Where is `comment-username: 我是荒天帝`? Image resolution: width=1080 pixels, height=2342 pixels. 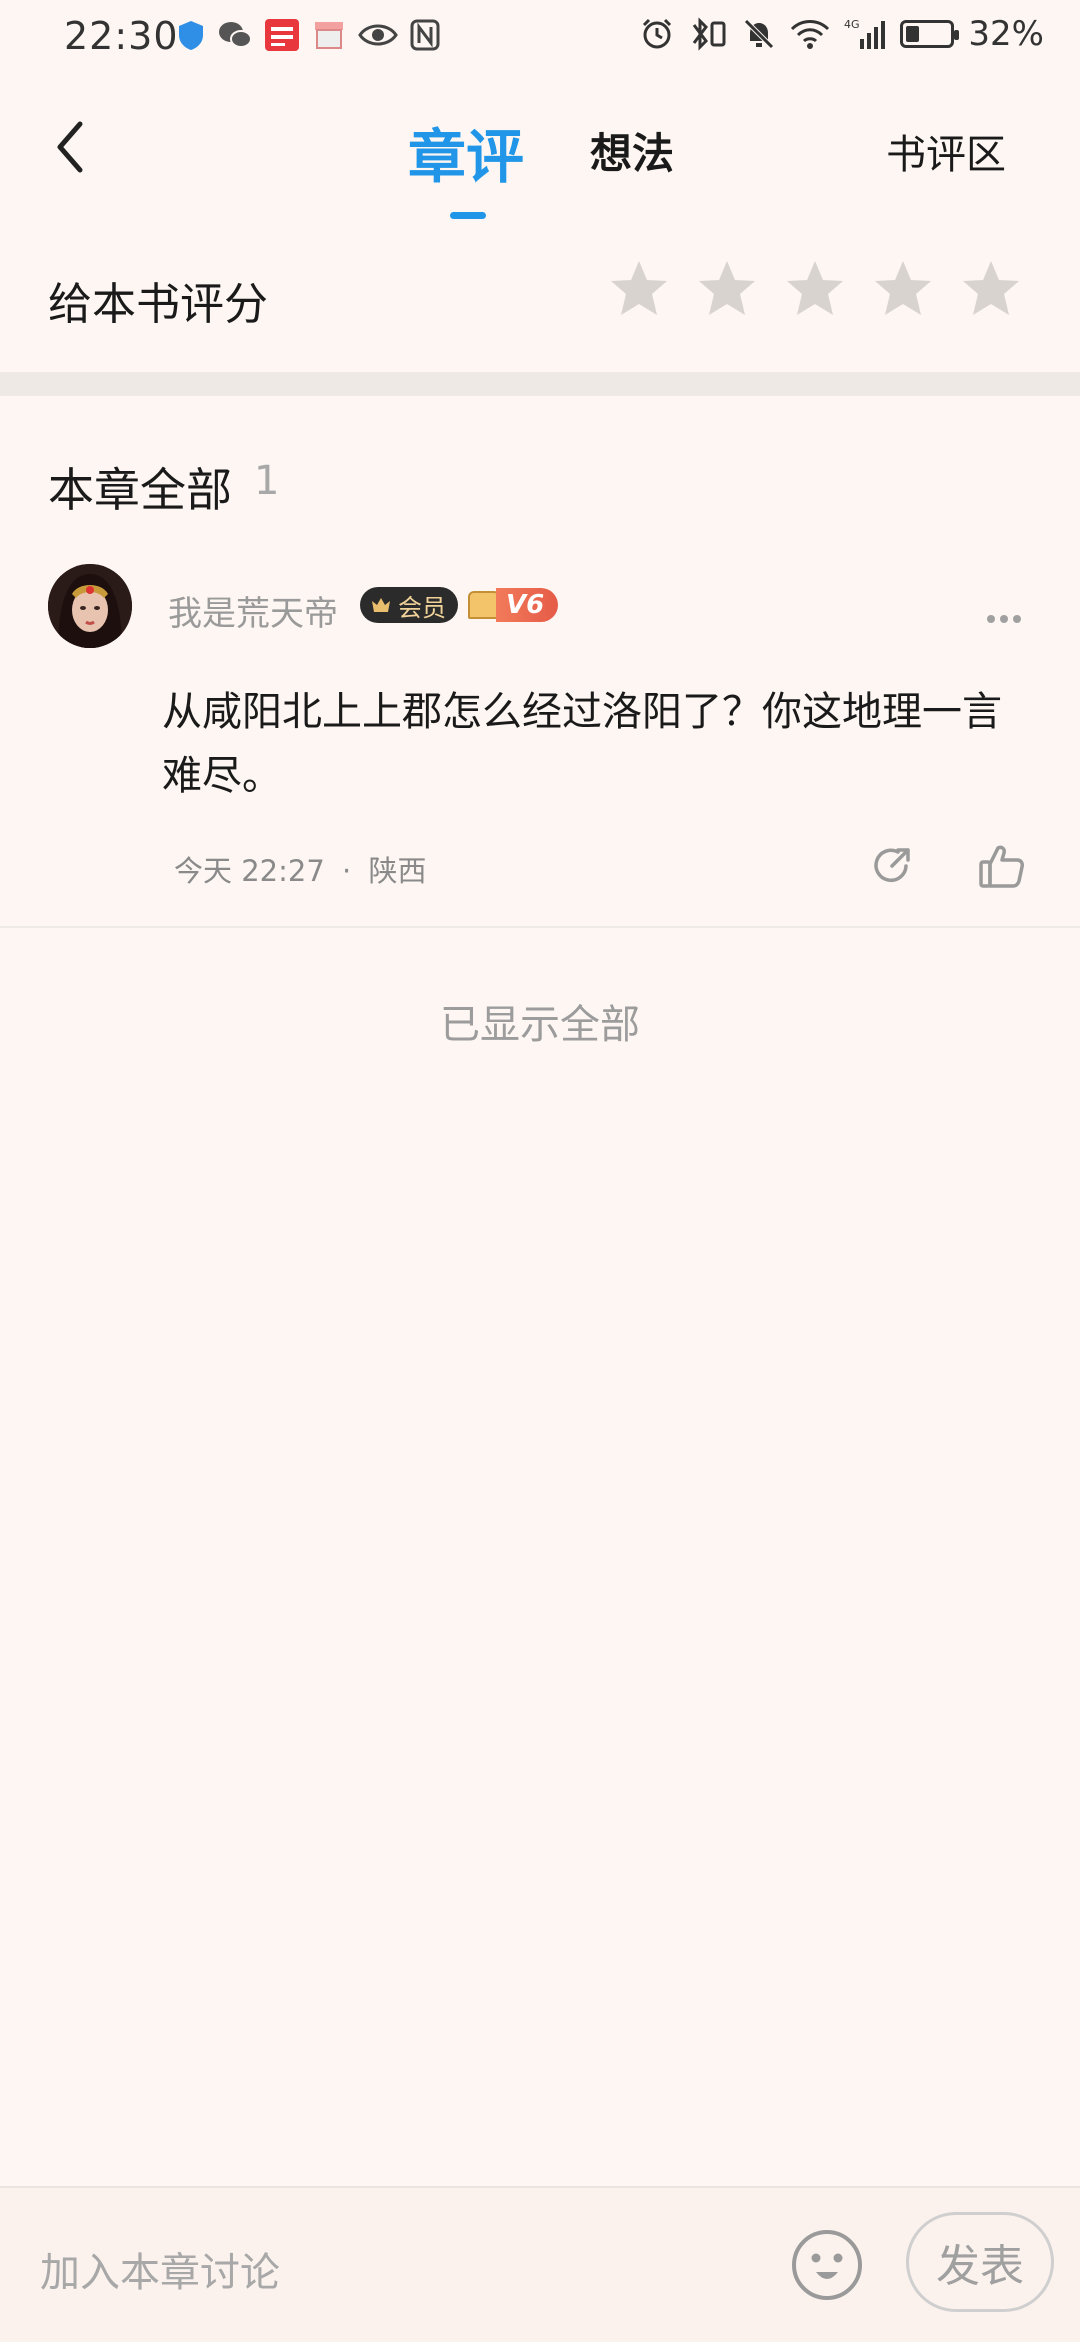
comment-username: 我是荒天帝 is located at coordinates (253, 610).